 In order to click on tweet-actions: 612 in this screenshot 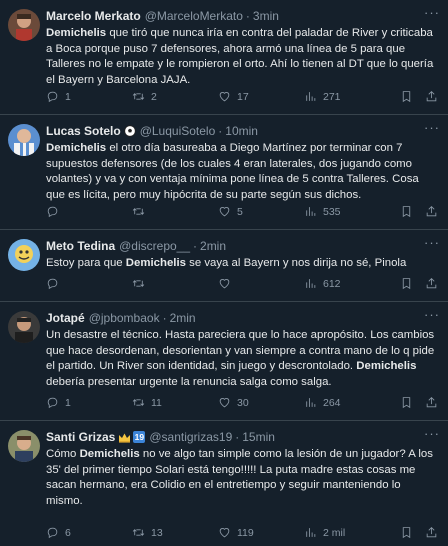, I will do `click(243, 283)`.